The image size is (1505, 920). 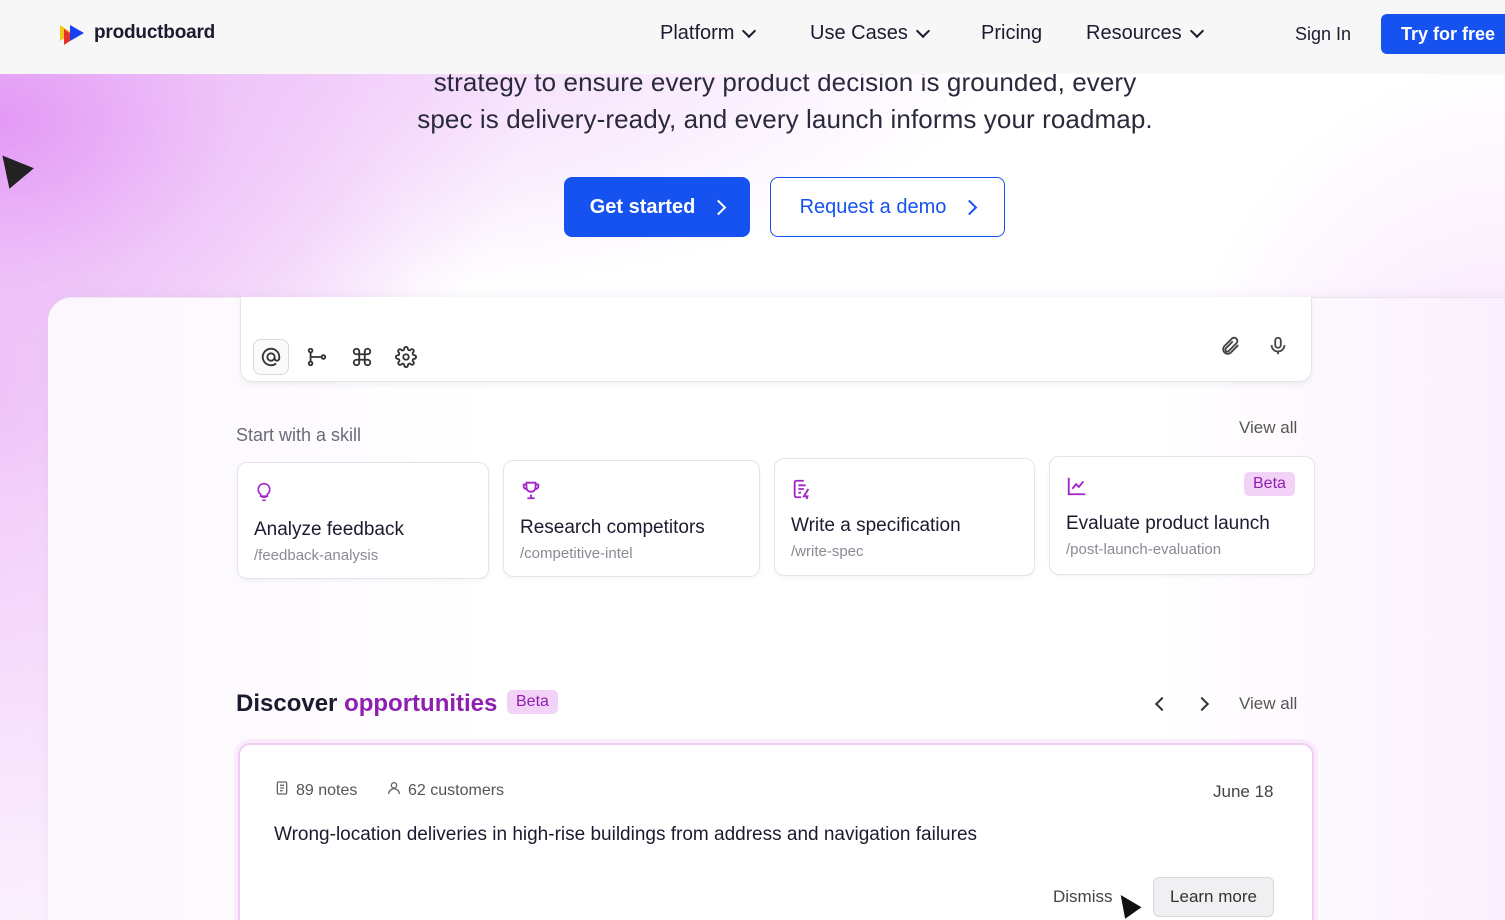 What do you see at coordinates (329, 529) in the screenshot?
I see `skill-card-title: Analyze feedback` at bounding box center [329, 529].